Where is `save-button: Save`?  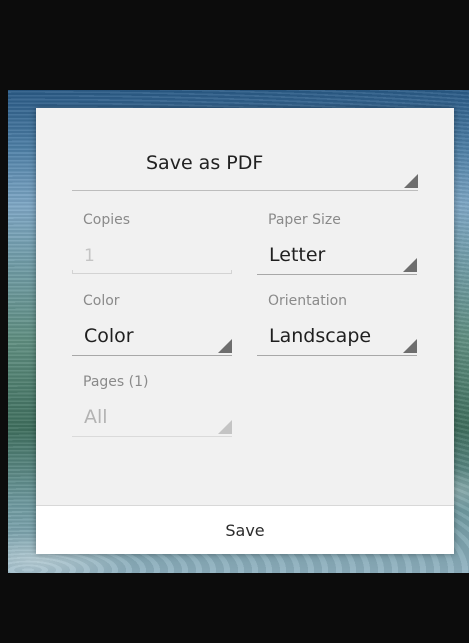
save-button: Save is located at coordinates (245, 530).